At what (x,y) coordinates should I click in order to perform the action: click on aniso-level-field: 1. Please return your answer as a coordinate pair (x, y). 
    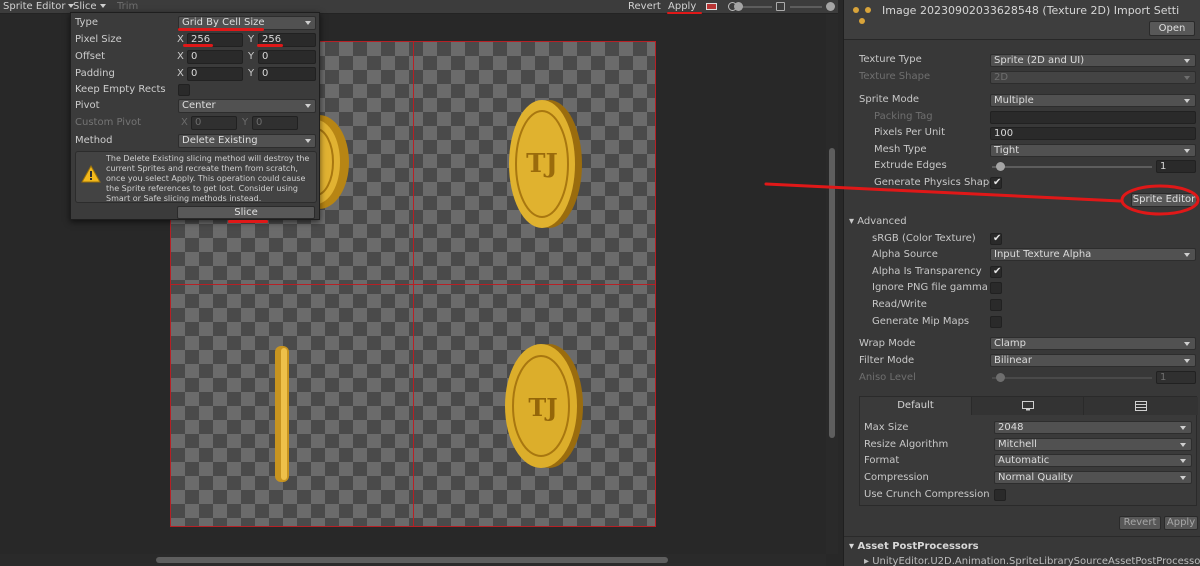
    Looking at the image, I should click on (1176, 377).